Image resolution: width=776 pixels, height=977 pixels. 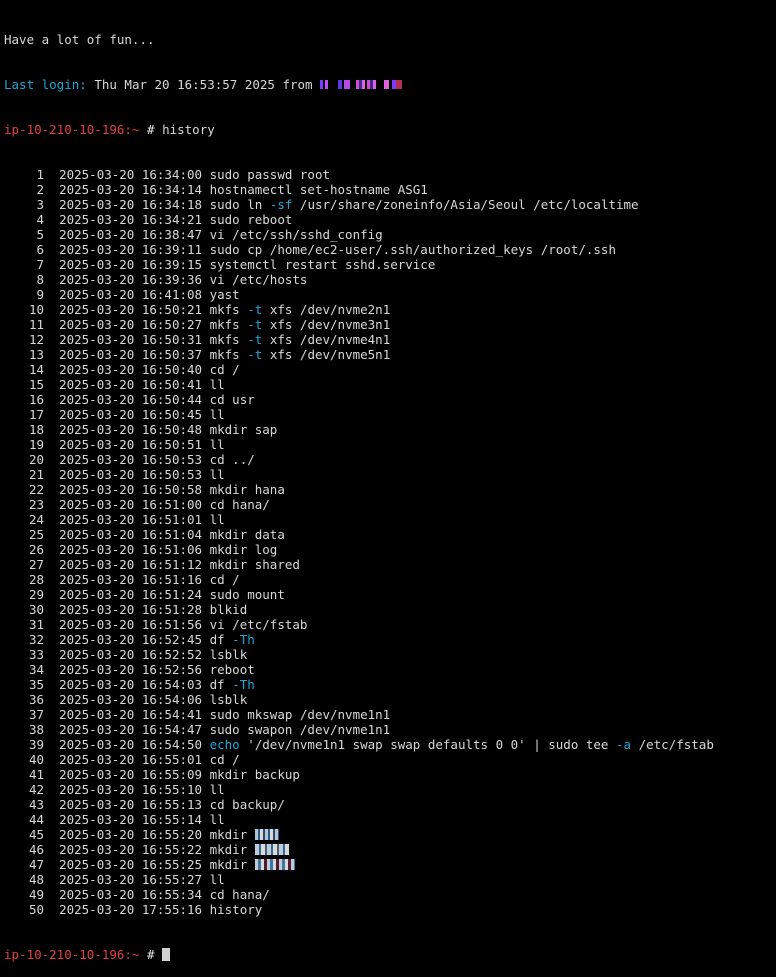 I want to click on history-number: 43, so click(x=36, y=804).